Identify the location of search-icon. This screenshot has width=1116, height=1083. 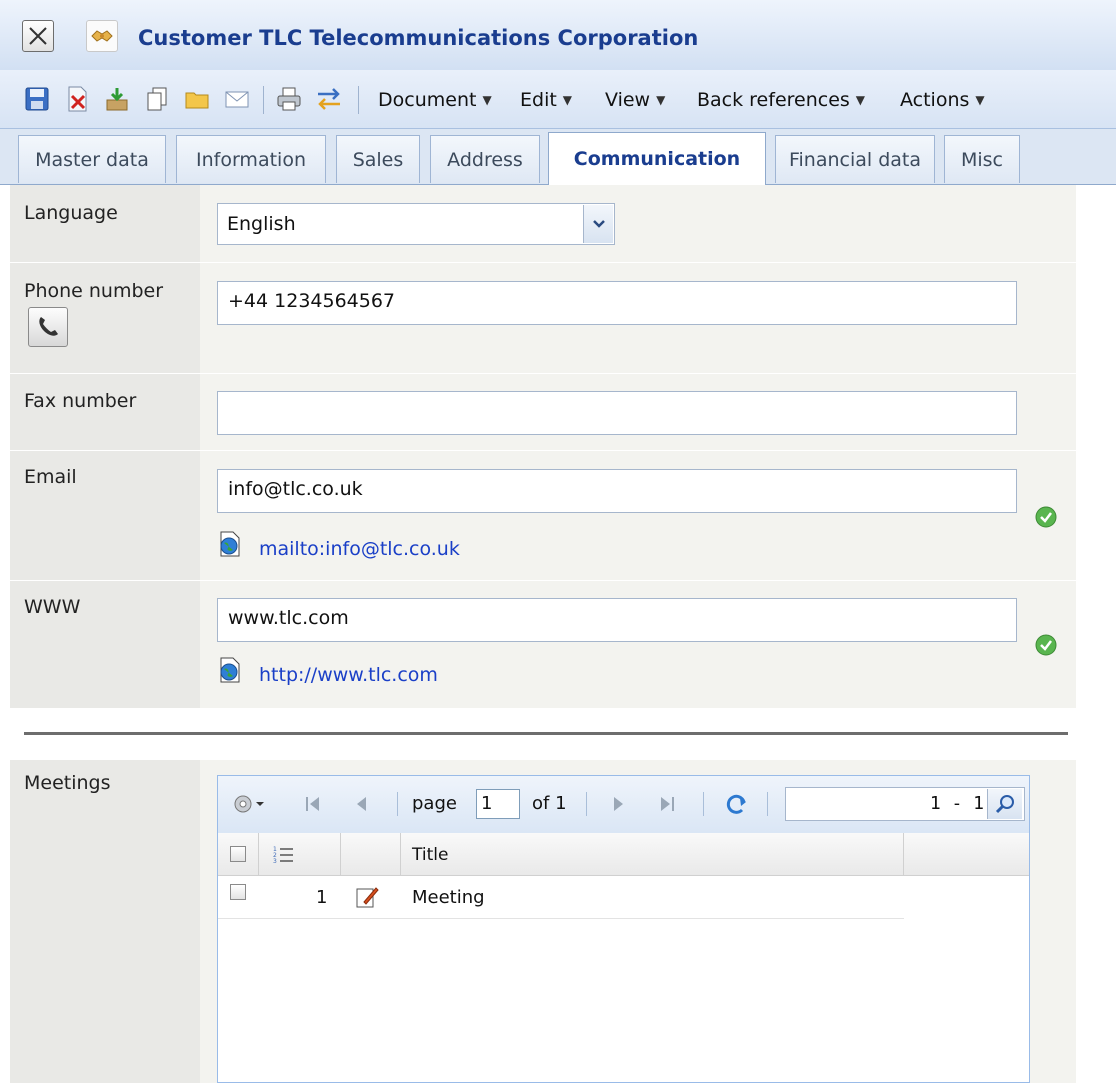
(1004, 804).